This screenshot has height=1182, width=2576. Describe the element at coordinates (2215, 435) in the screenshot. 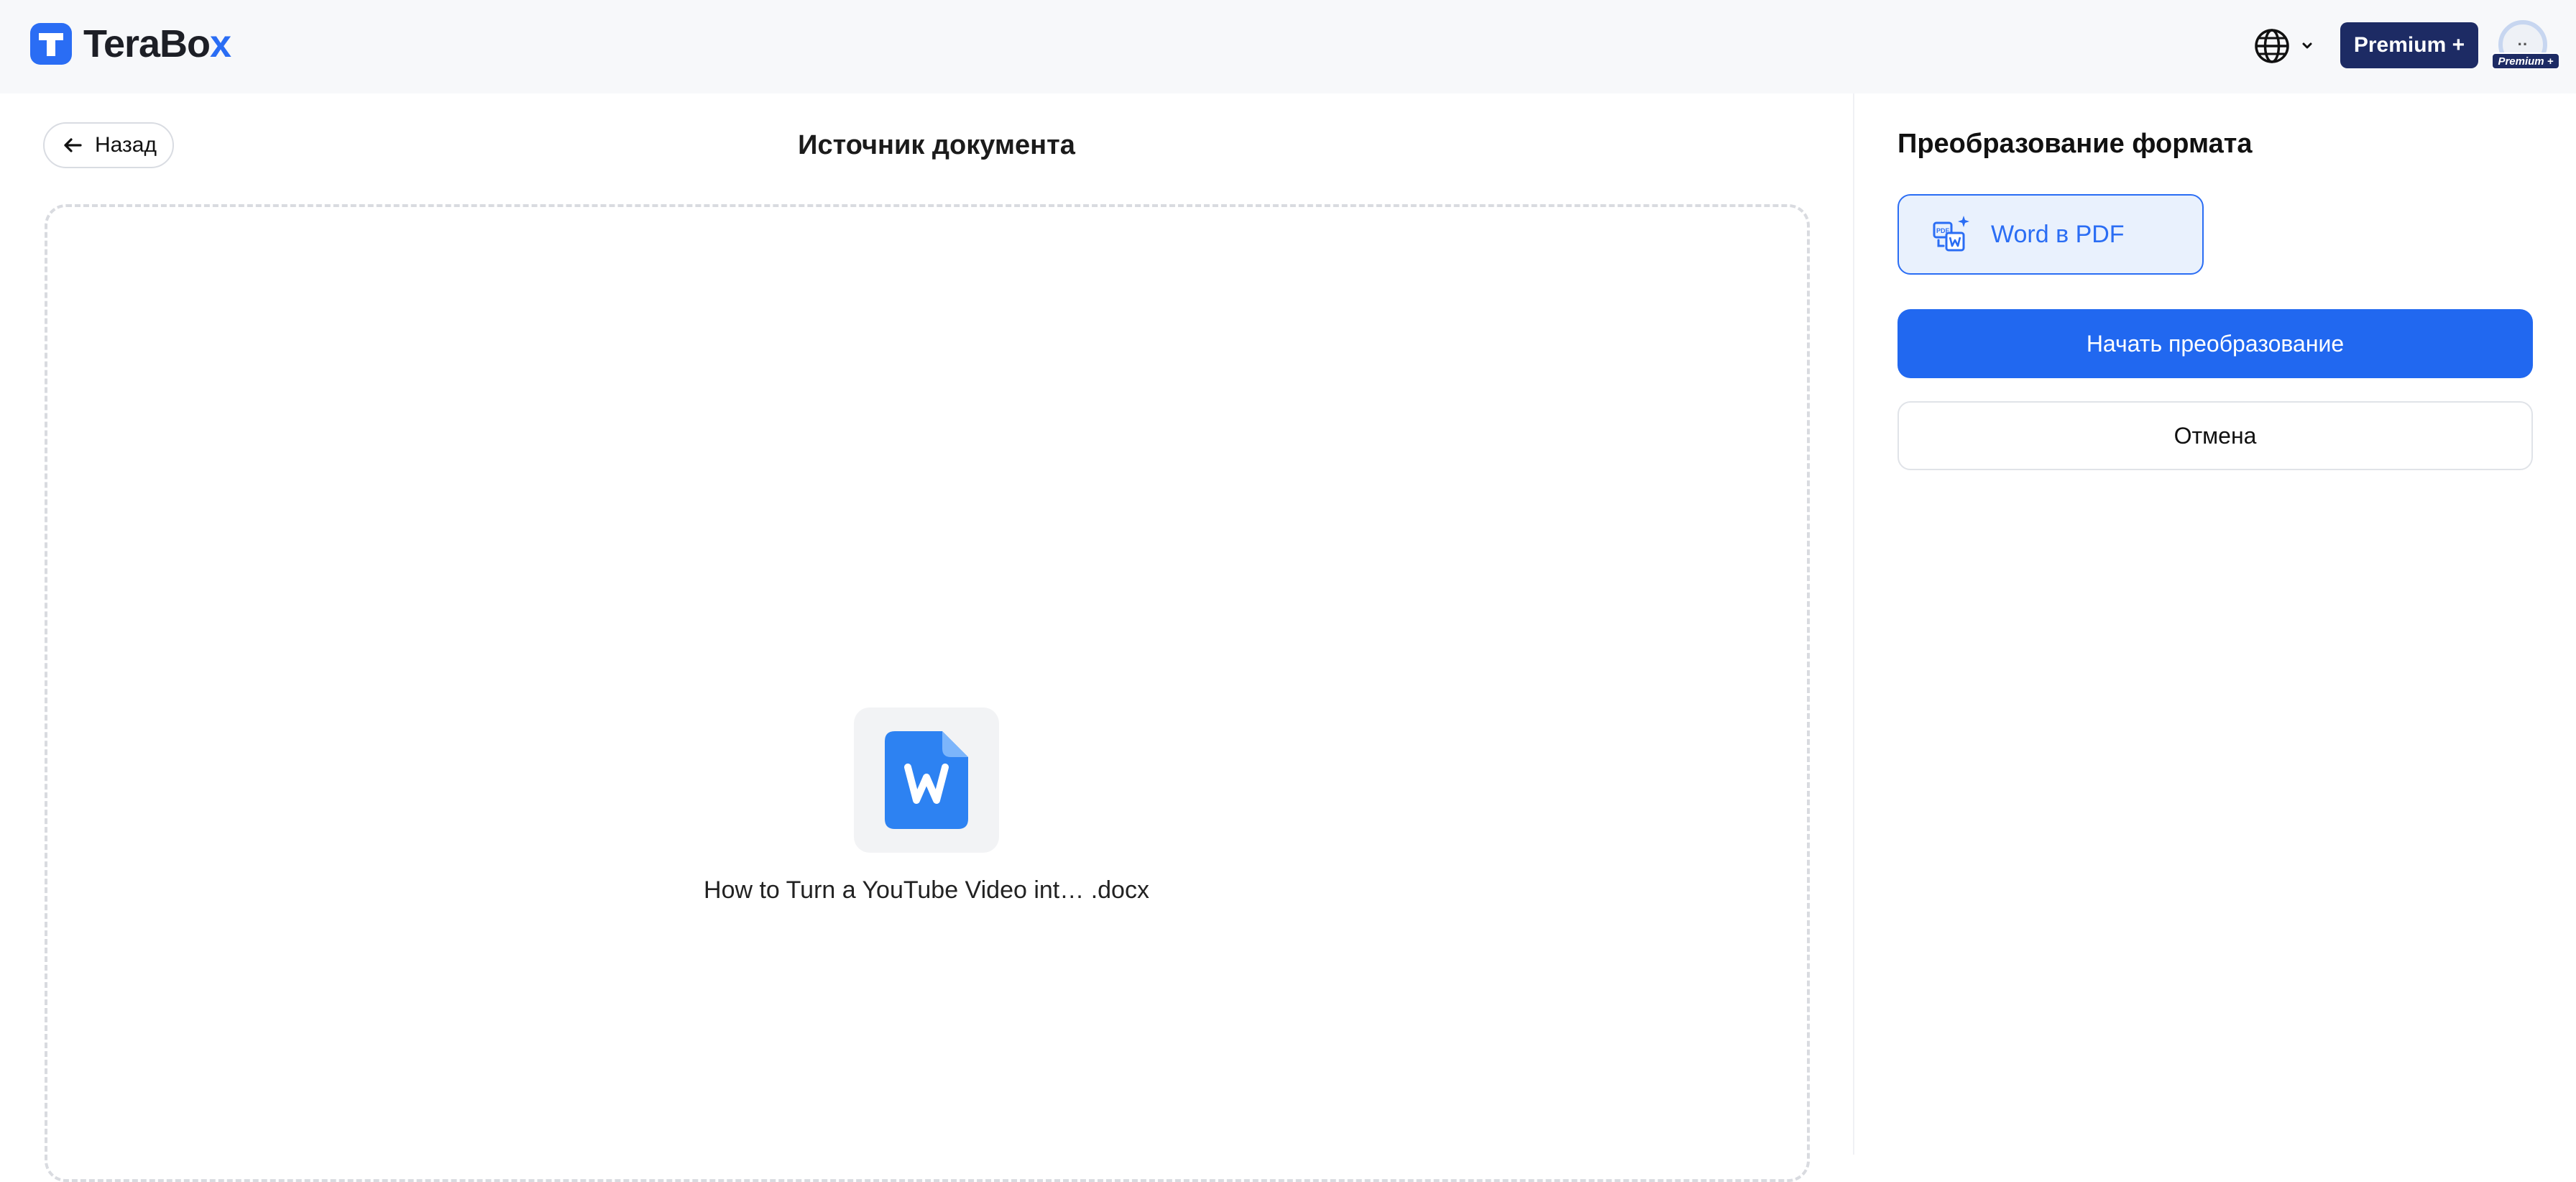

I see `cancel-button: Отмена` at that location.